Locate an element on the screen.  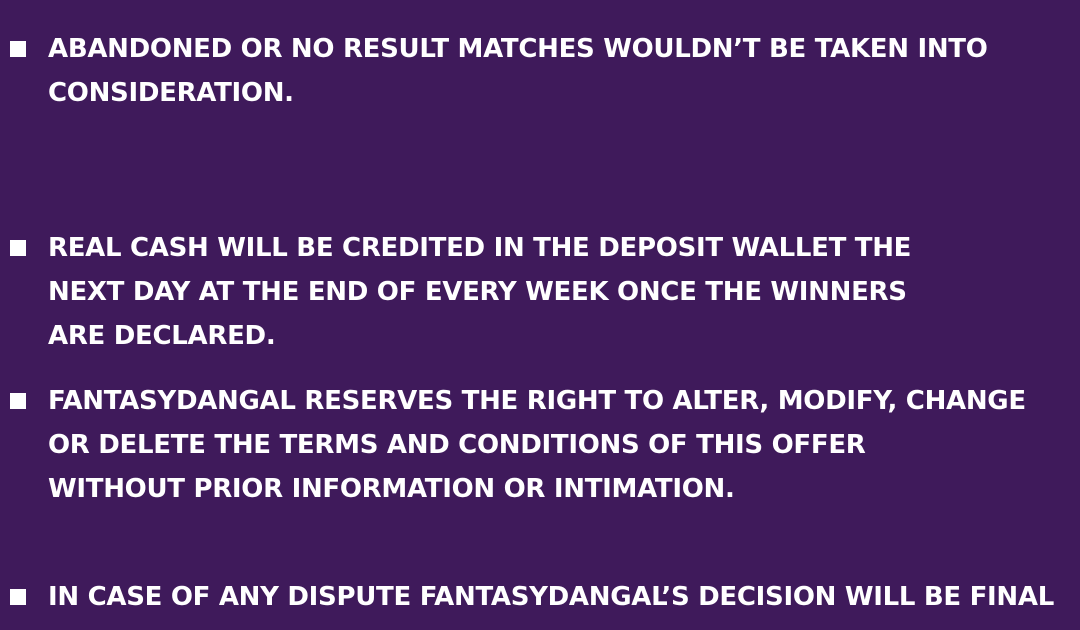
term-line: WITHOUT PRIOR INFORMATION OR INTIMATION. is located at coordinates (391, 489).